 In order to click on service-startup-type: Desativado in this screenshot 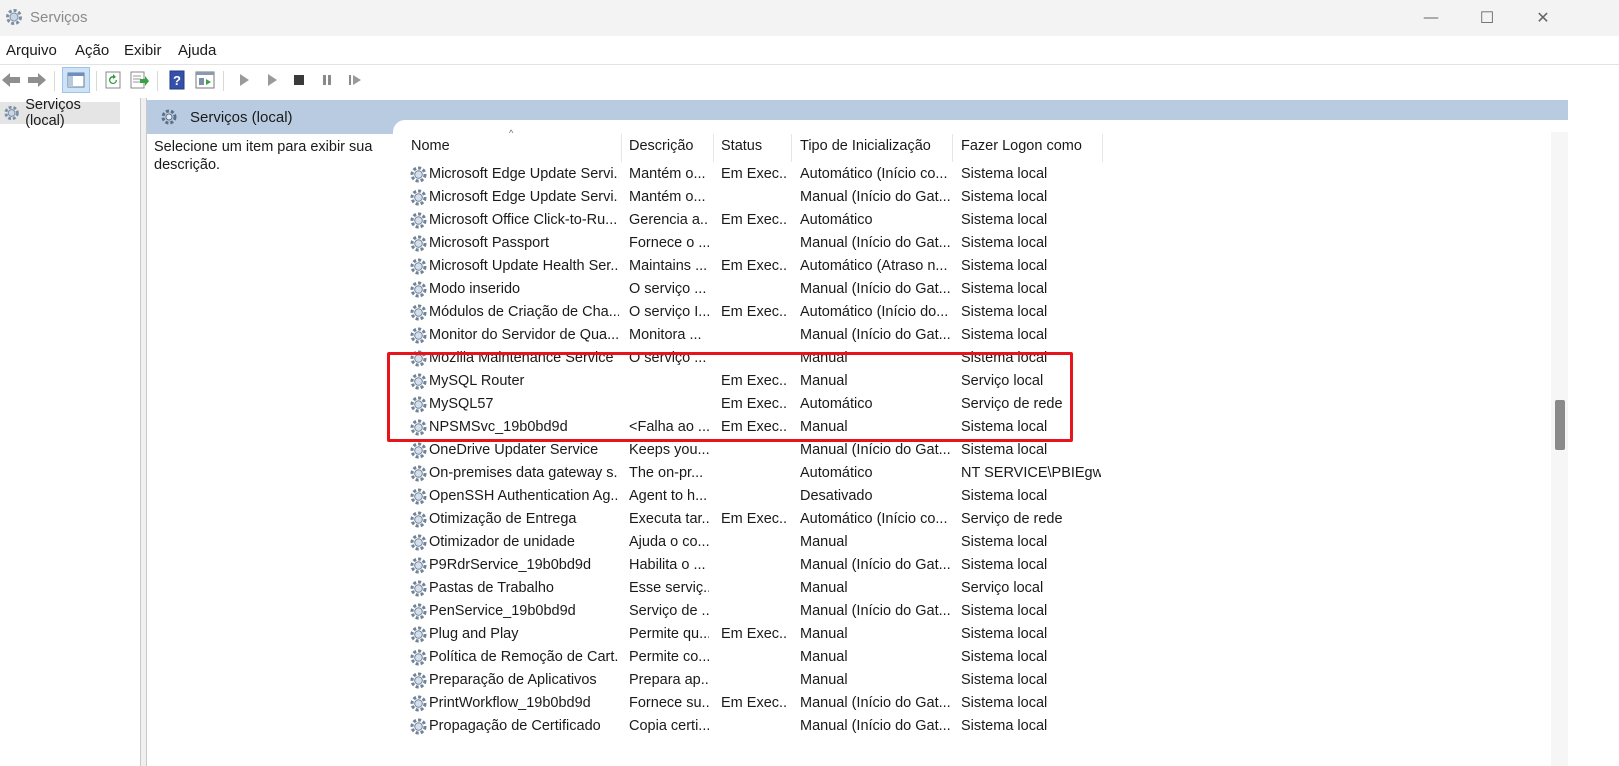, I will do `click(836, 496)`.